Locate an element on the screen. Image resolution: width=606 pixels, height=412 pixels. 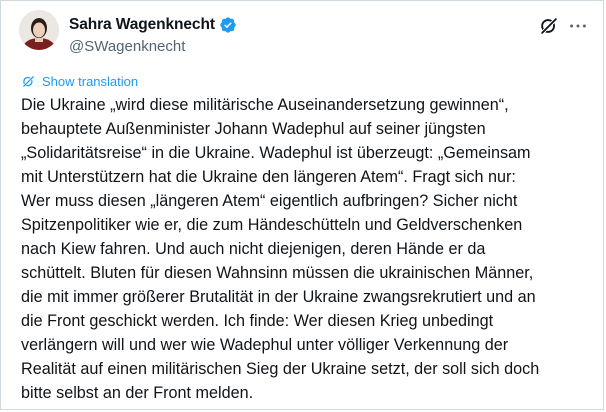
avatar is located at coordinates (39, 30).